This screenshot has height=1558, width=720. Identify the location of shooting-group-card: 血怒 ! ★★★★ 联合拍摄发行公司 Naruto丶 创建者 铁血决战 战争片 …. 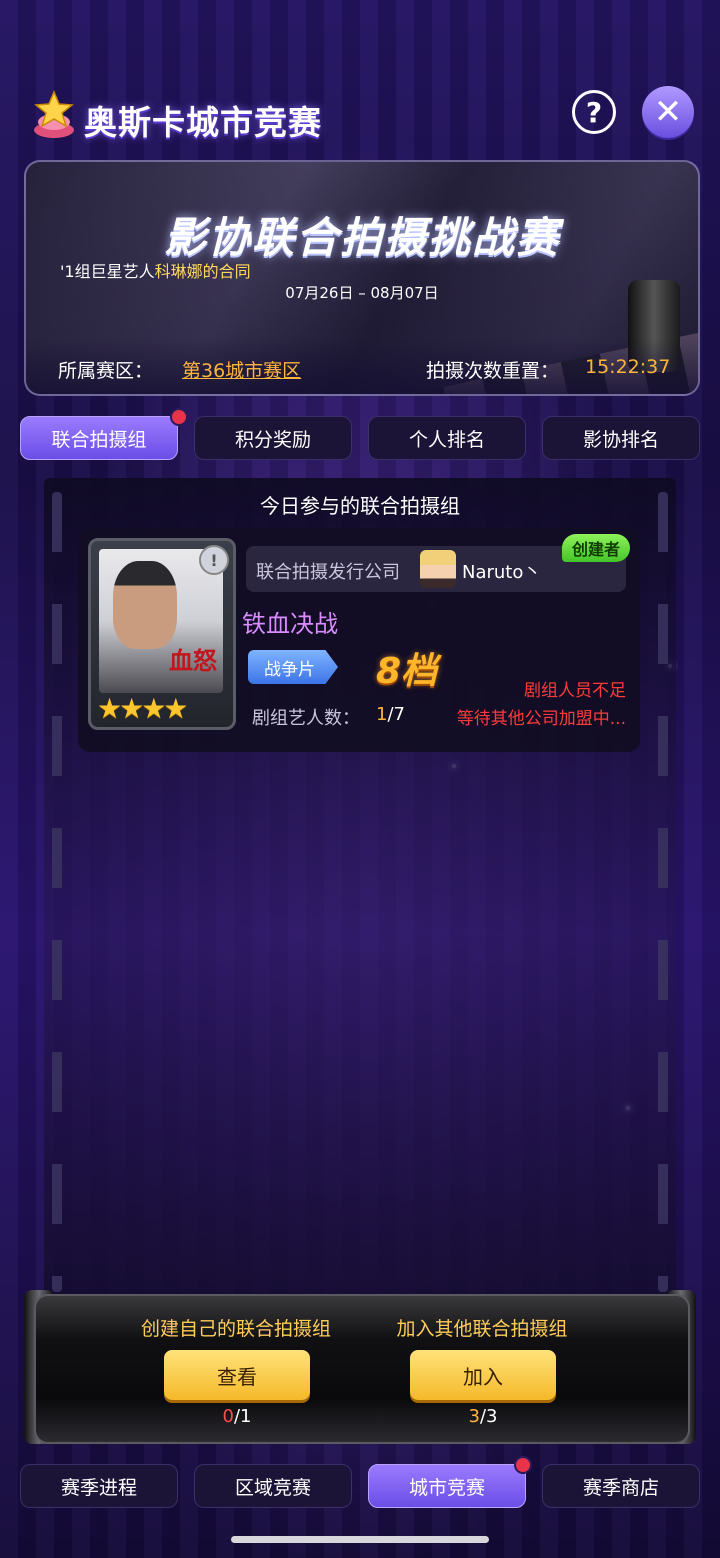
(359, 640).